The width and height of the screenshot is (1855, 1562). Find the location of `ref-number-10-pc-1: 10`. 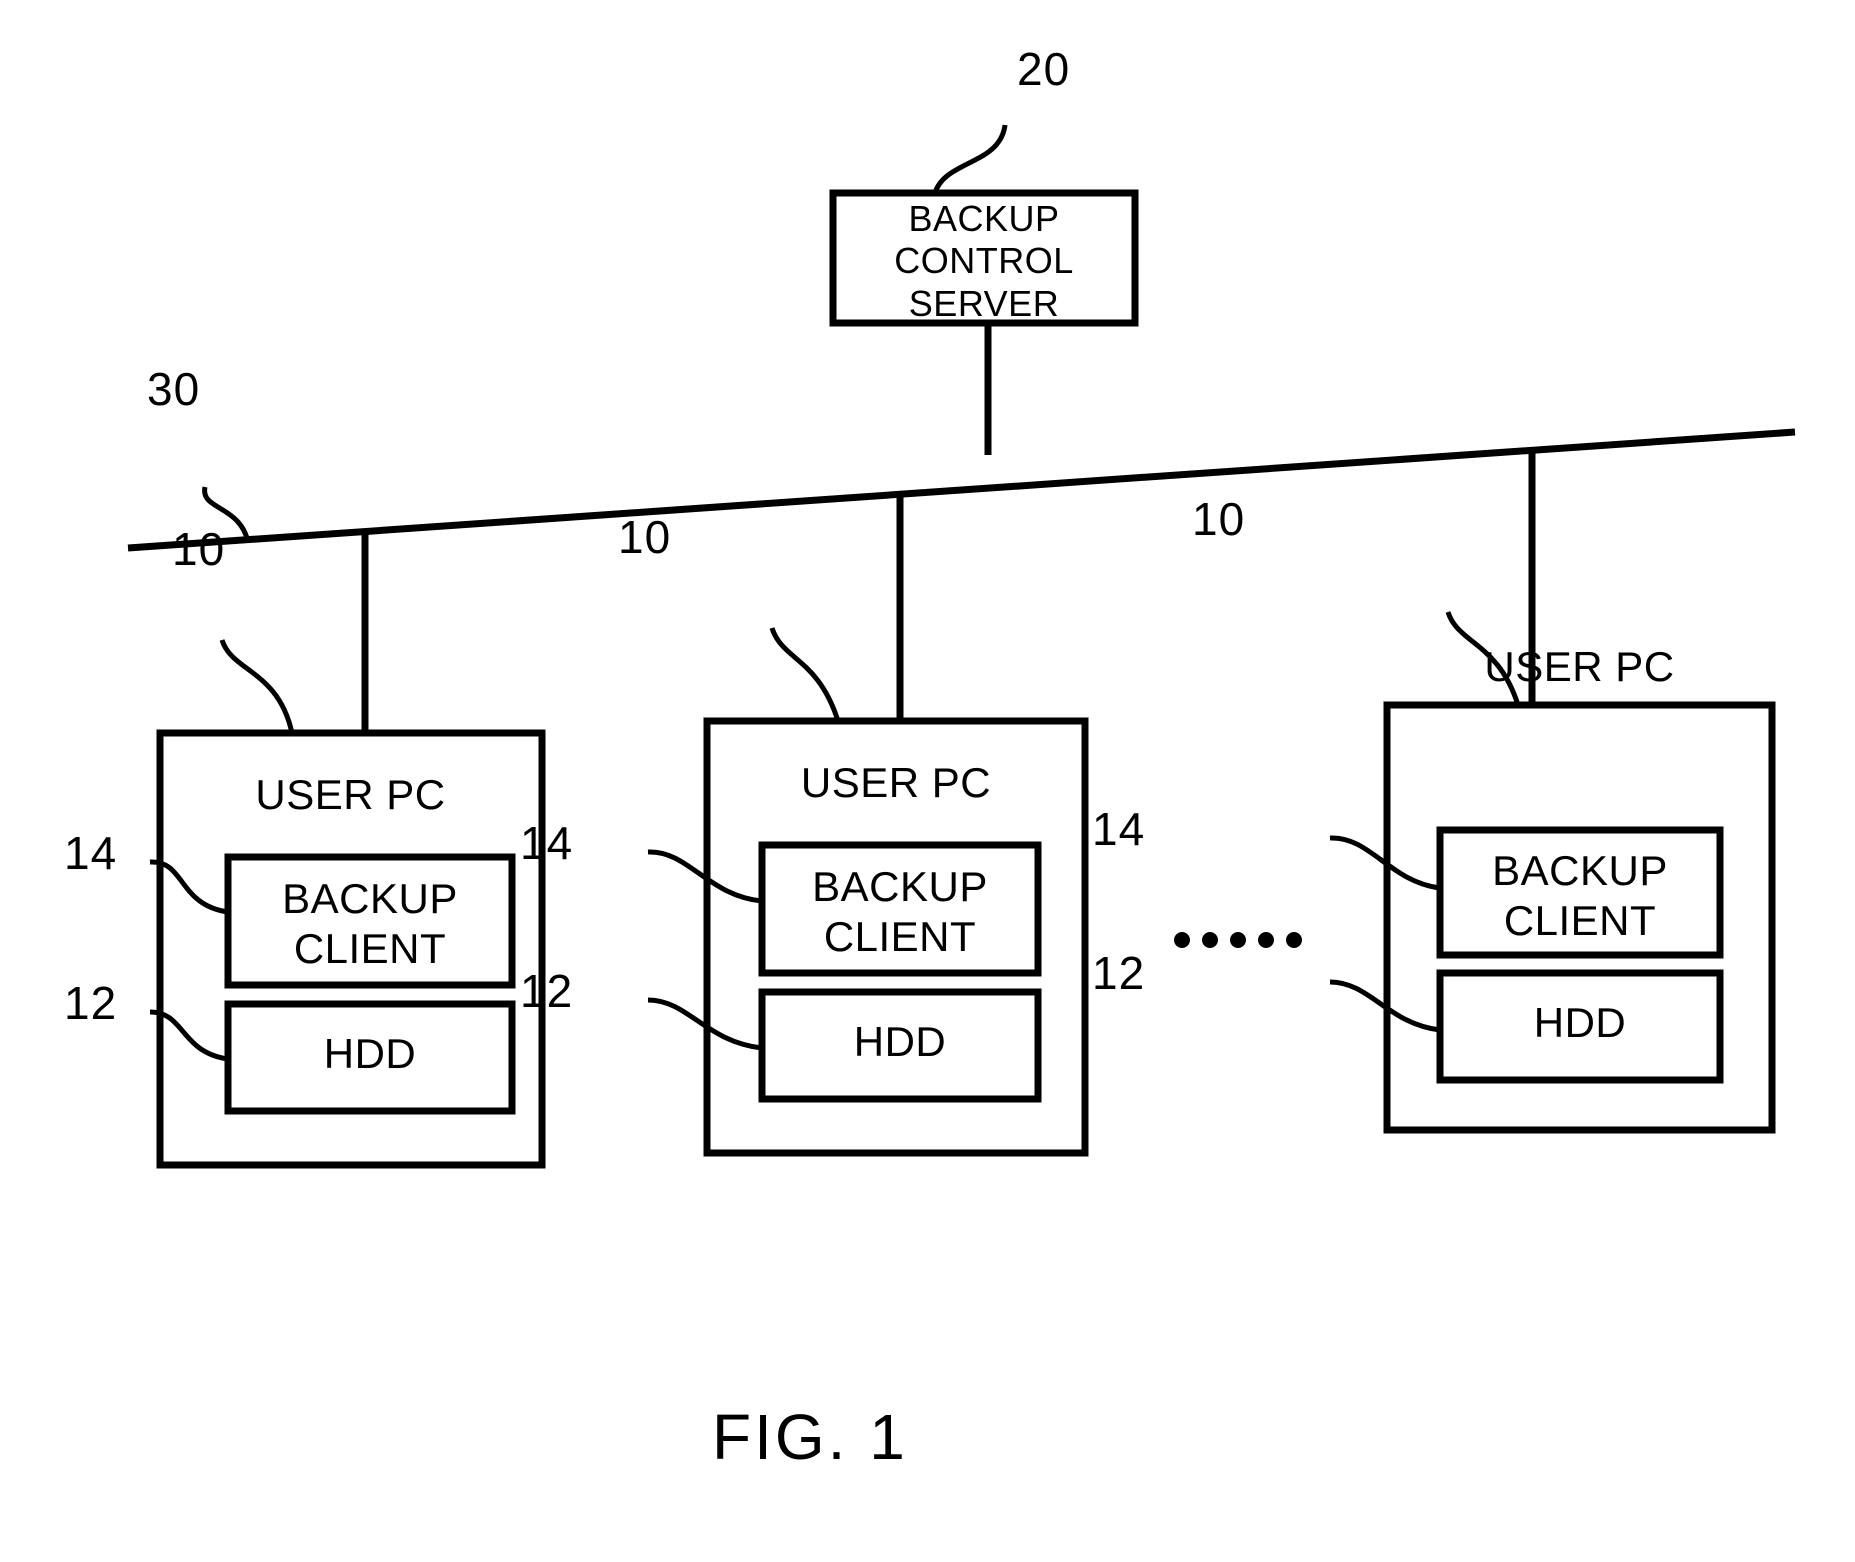

ref-number-10-pc-1: 10 is located at coordinates (199, 549).